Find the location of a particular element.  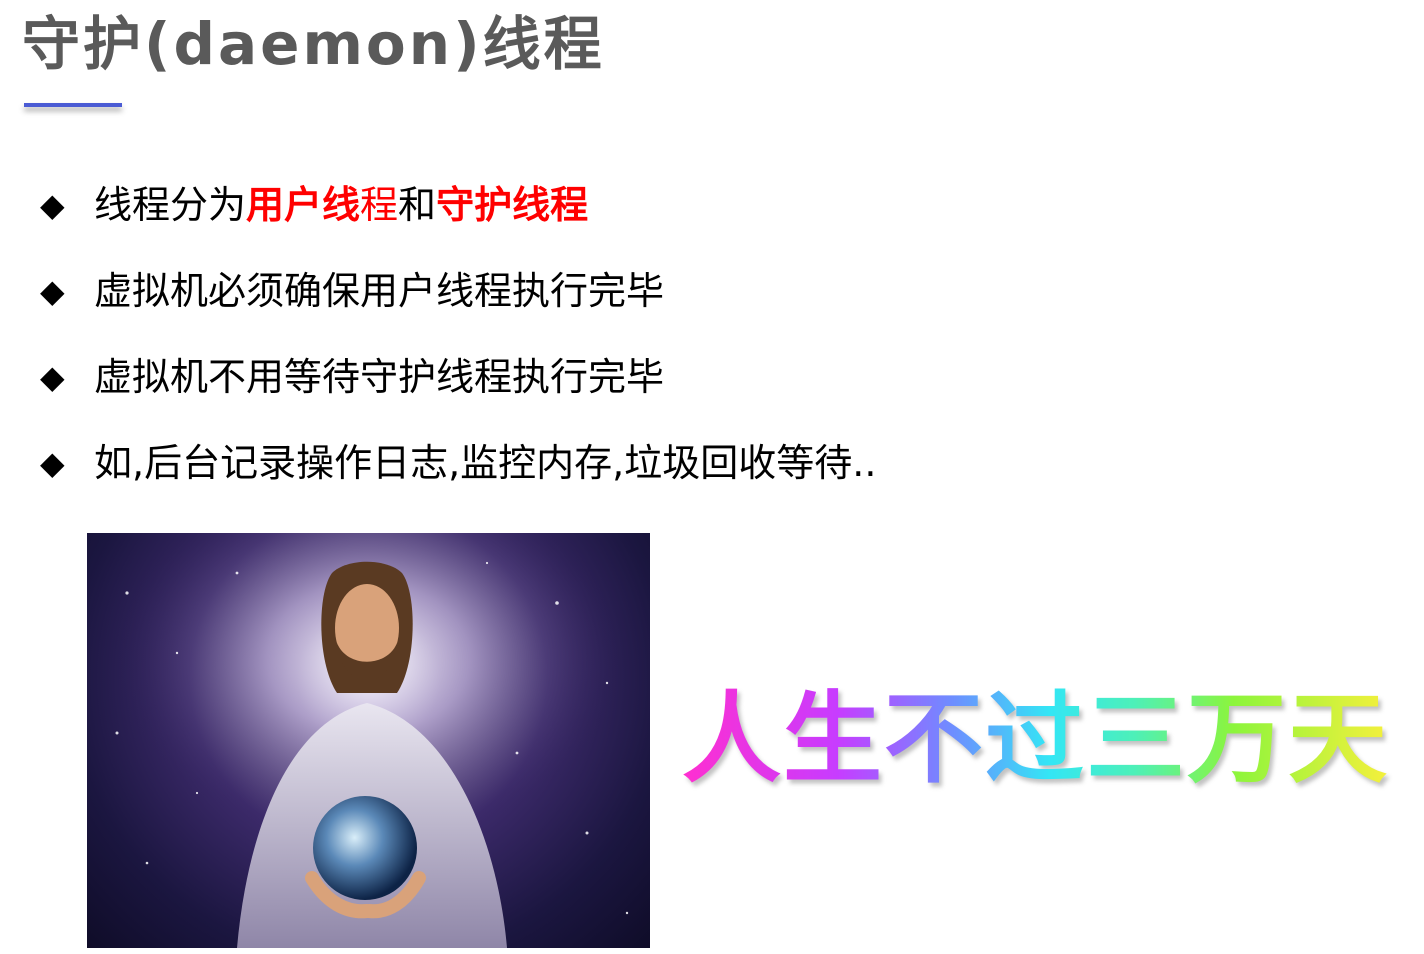

bullet-text: 虚拟机不用等待守护线程执行完毕 is located at coordinates (379, 377).